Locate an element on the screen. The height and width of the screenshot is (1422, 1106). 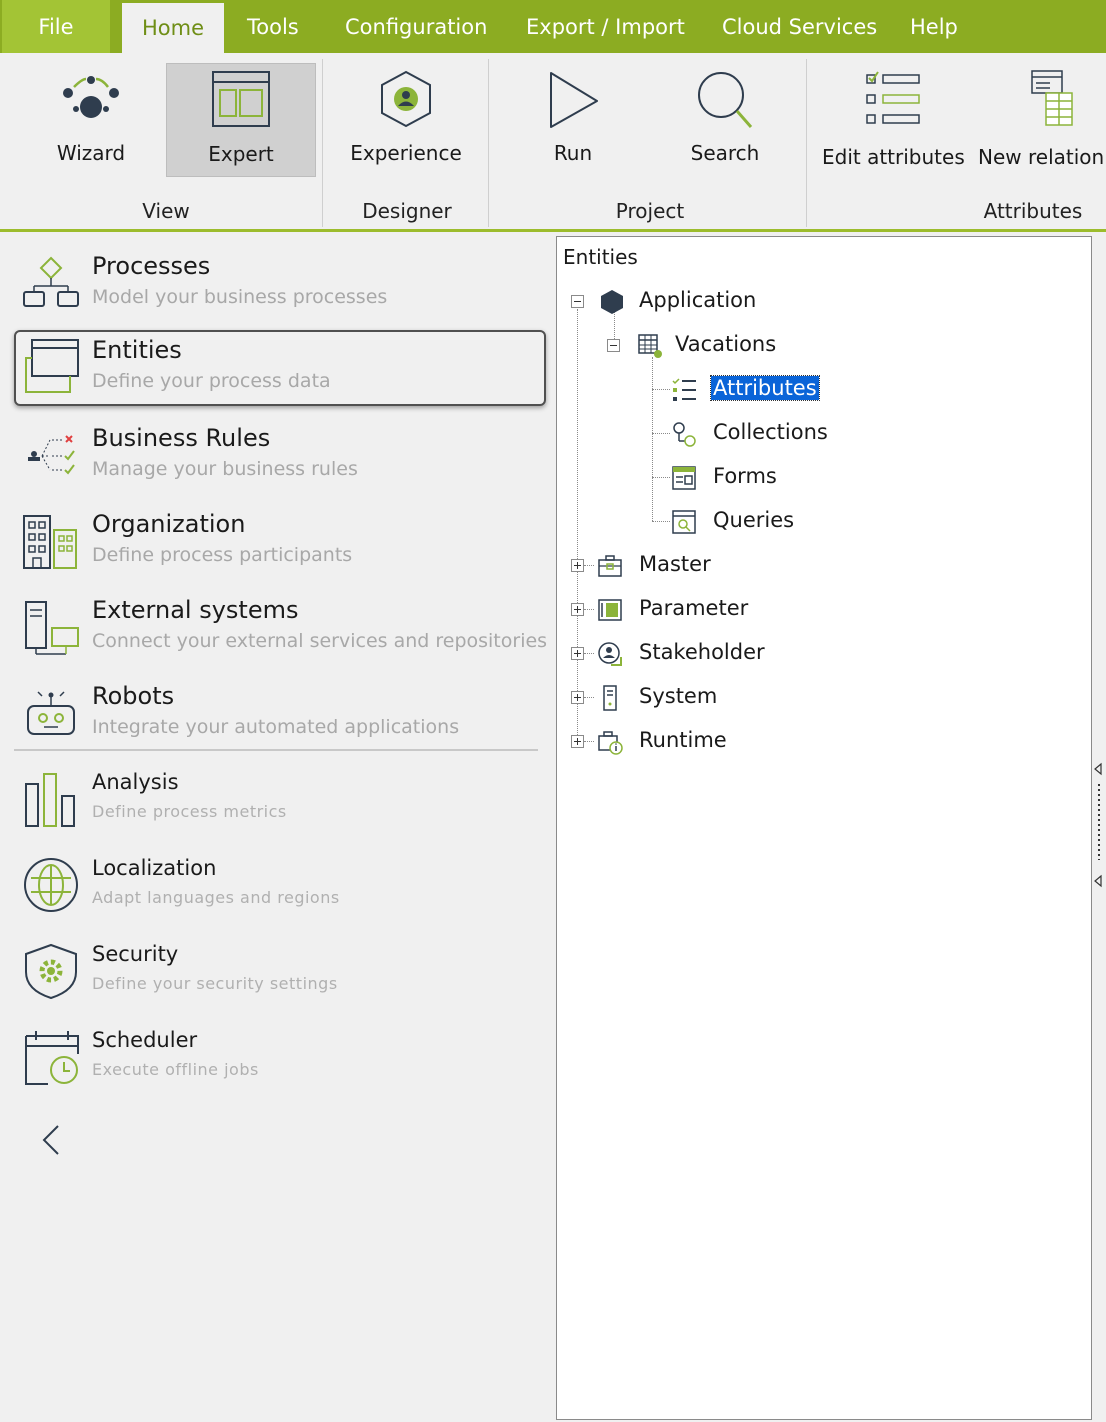
nav-description: Execute offline jobs is located at coordinates (175, 1069).